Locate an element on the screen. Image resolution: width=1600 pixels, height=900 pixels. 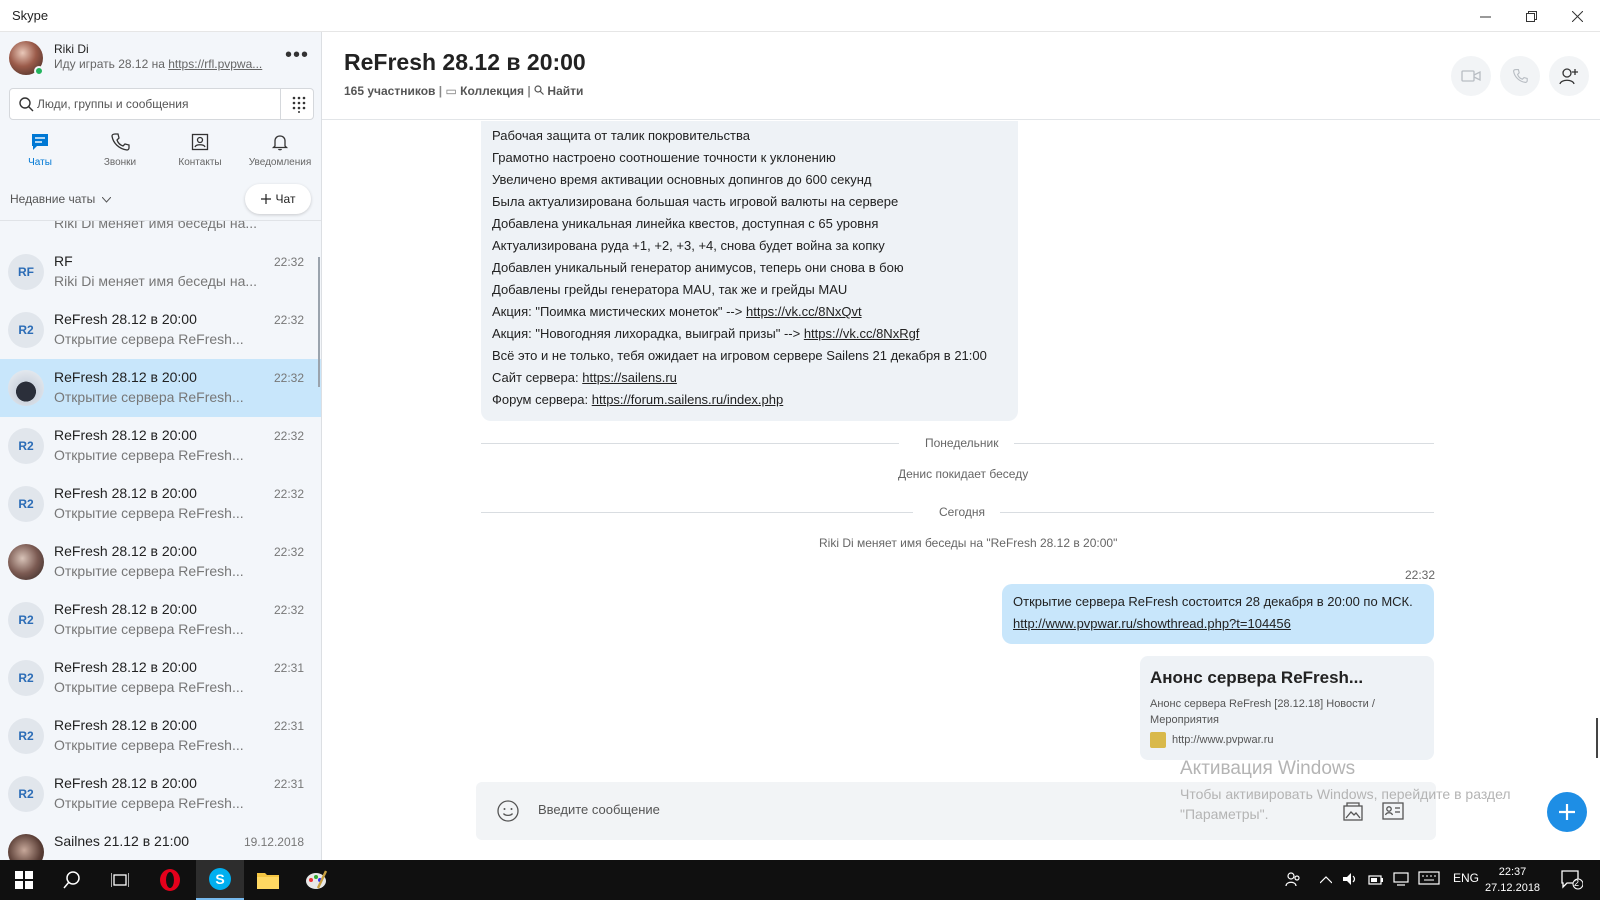
message-text: Форум сервера: is located at coordinates (542, 399).